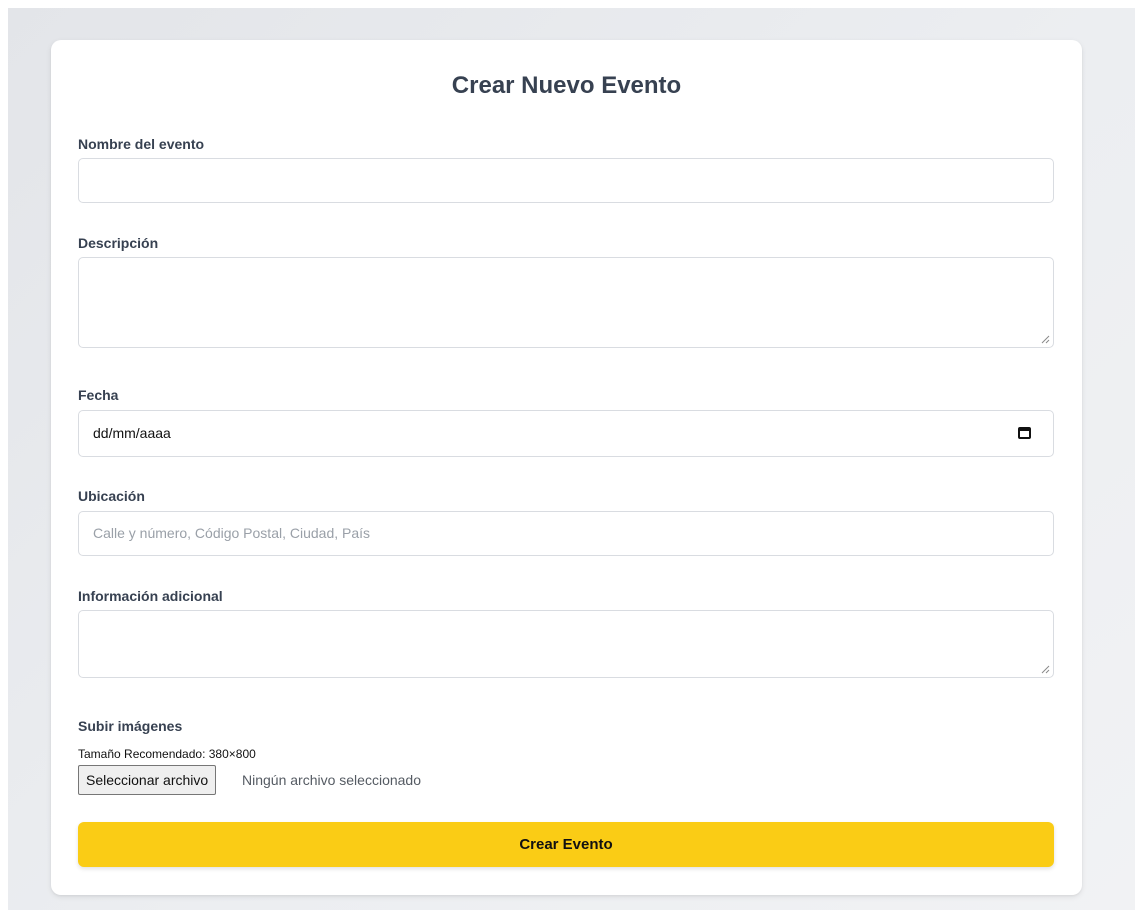  I want to click on location-label: Ubicación, so click(111, 496).